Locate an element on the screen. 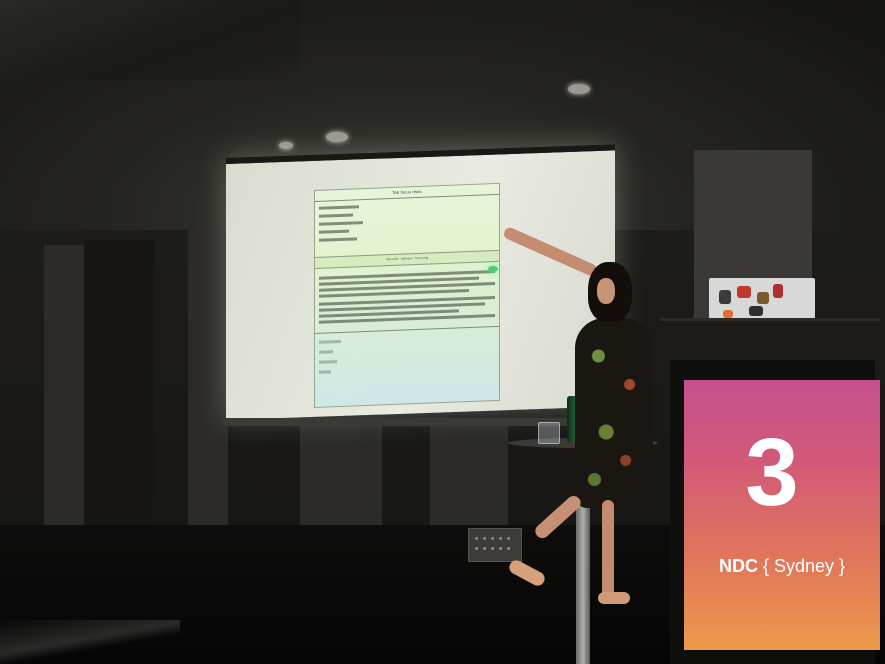  speaker-face is located at coordinates (606, 291).